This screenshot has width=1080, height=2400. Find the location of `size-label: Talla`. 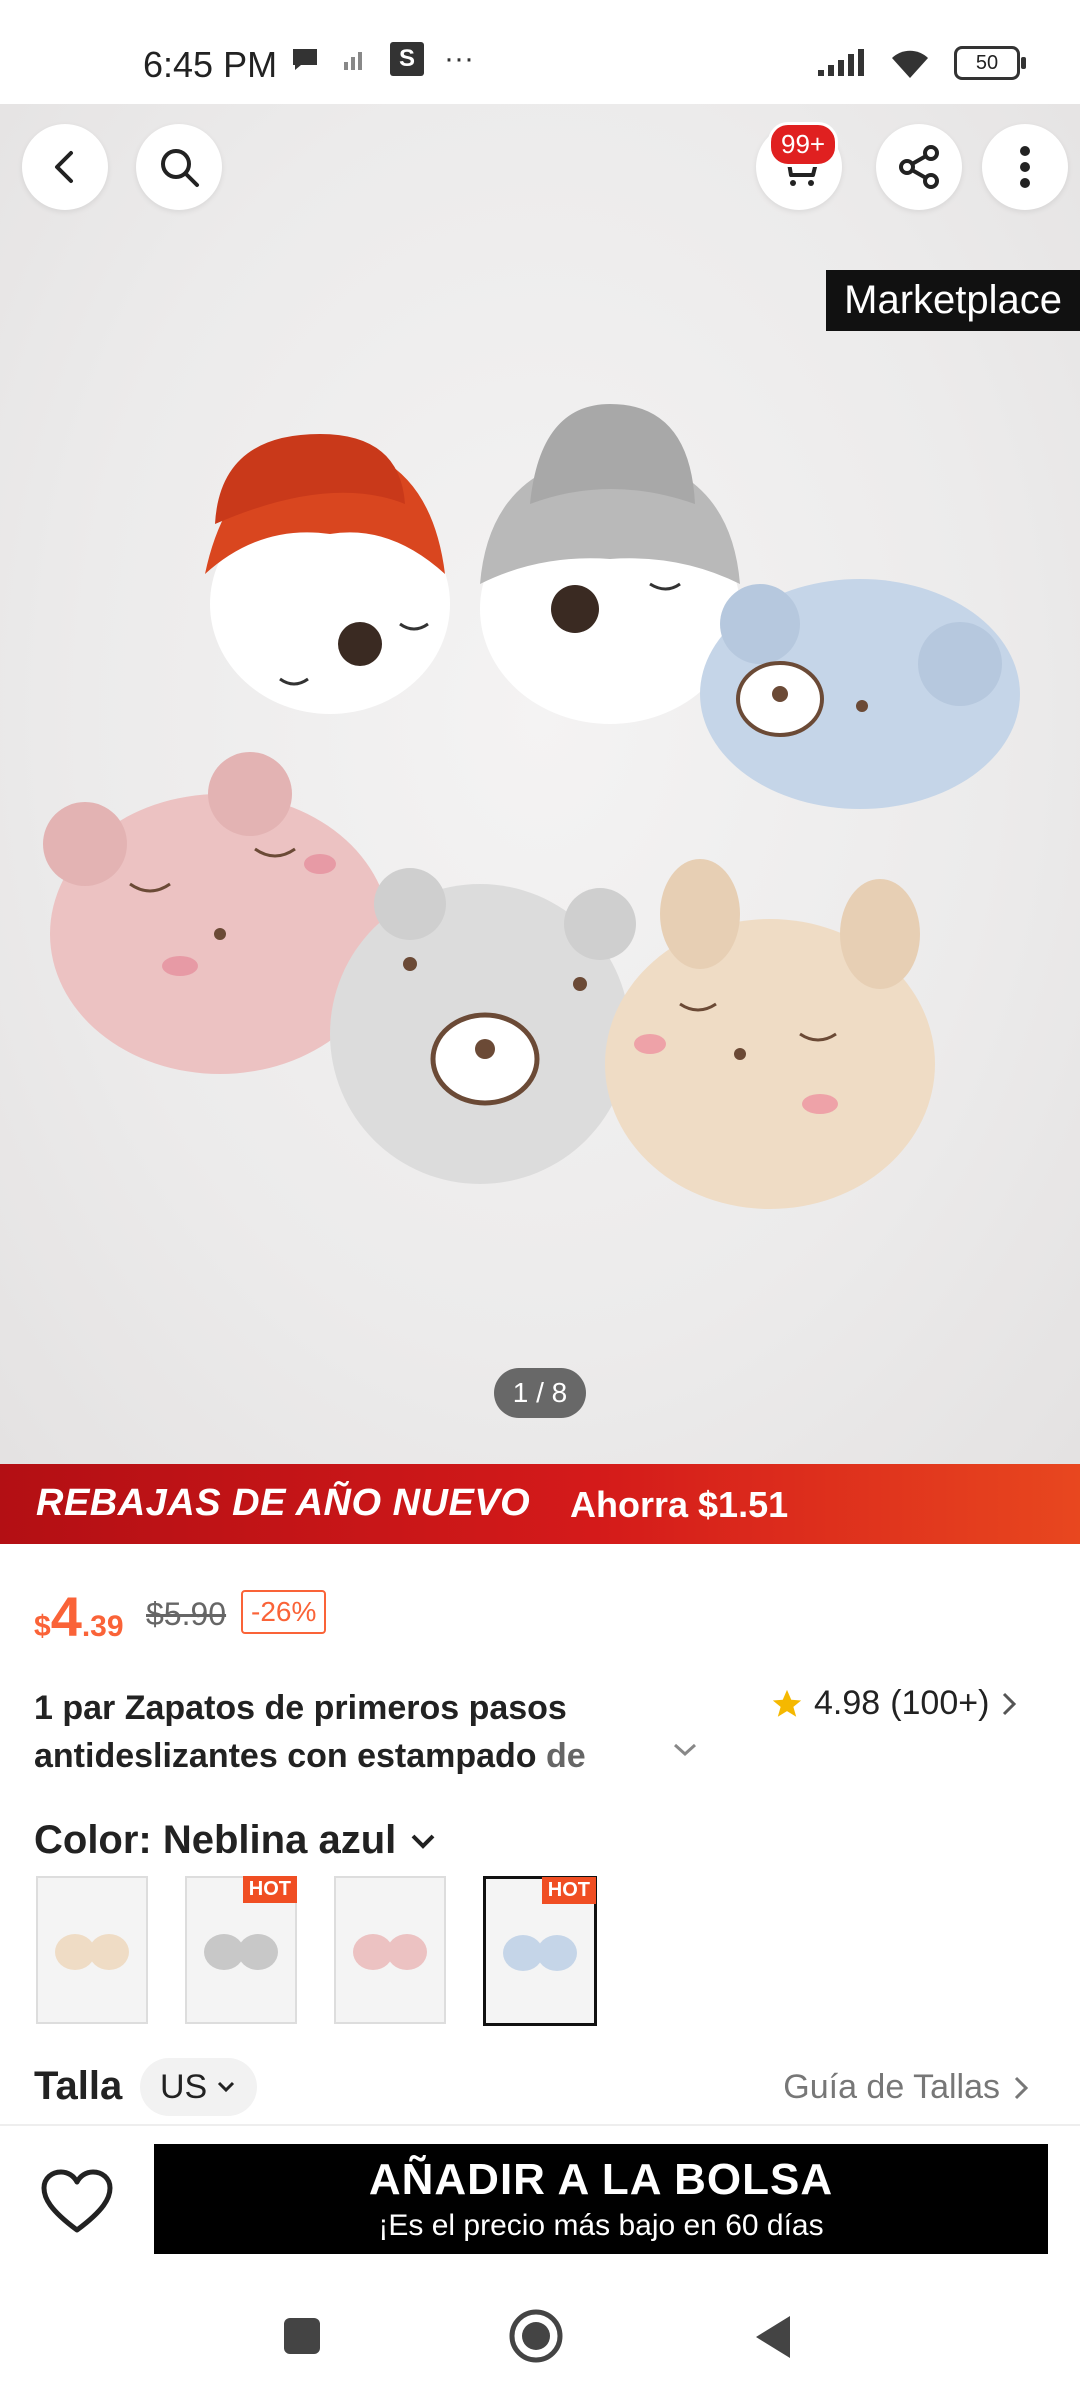

size-label: Talla is located at coordinates (78, 2086).